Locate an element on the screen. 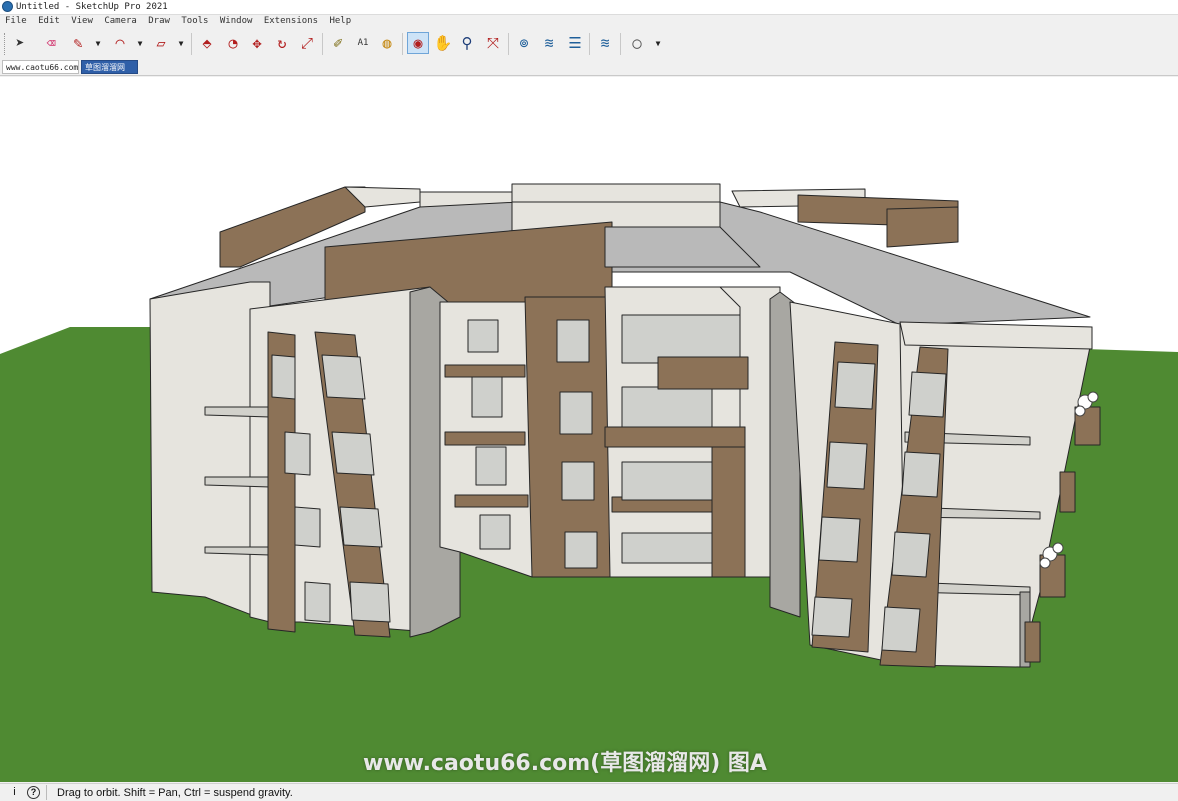 This screenshot has width=1178, height=801. pencil-dropdown: ▼ is located at coordinates (98, 43).